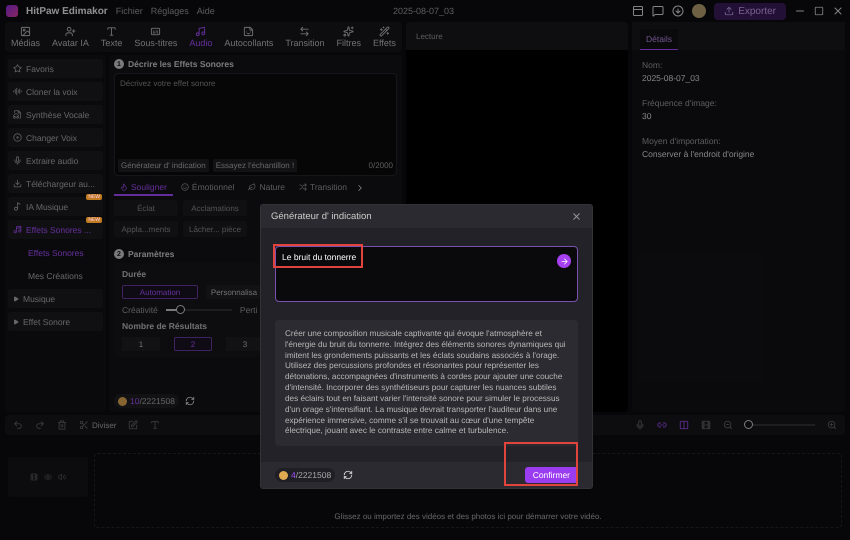 The image size is (850, 540). What do you see at coordinates (143, 188) in the screenshot?
I see `category-tab: Souligner` at bounding box center [143, 188].